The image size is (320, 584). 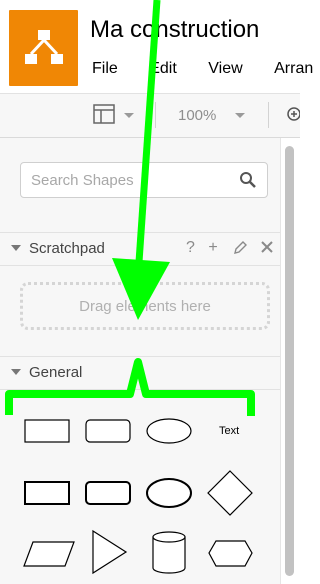 I want to click on text-shape: Text, so click(x=229, y=431).